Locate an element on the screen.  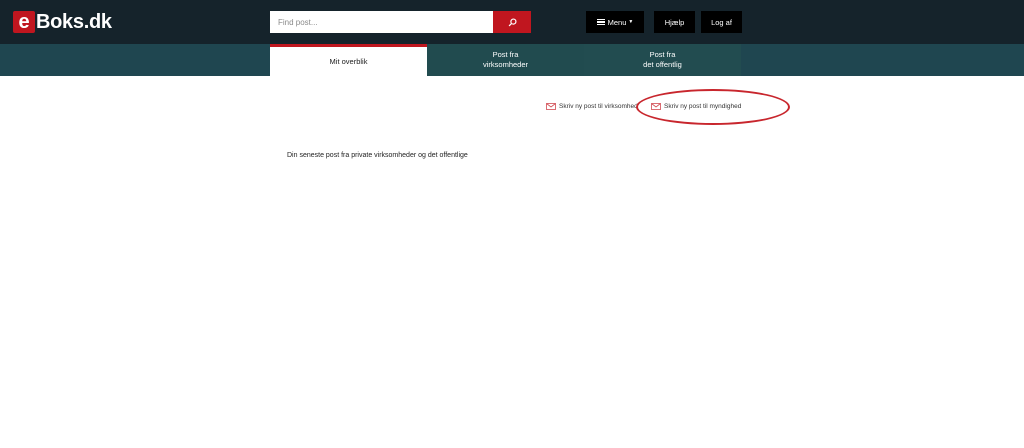
logo-e-mark: e is located at coordinates (24, 22).